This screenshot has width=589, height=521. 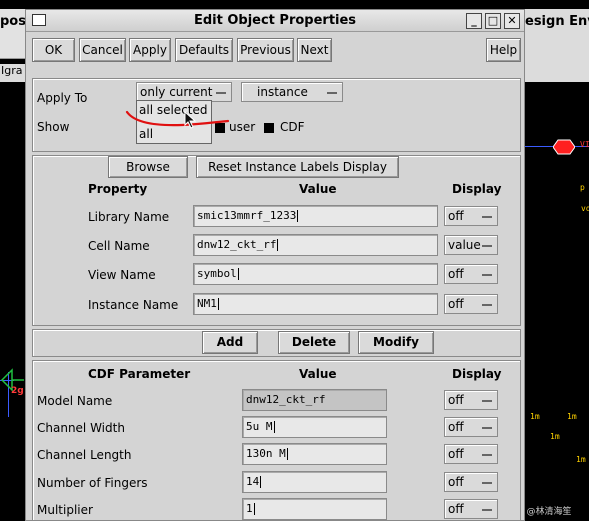 I want to click on instance-name-field: NM1, so click(x=315, y=304).